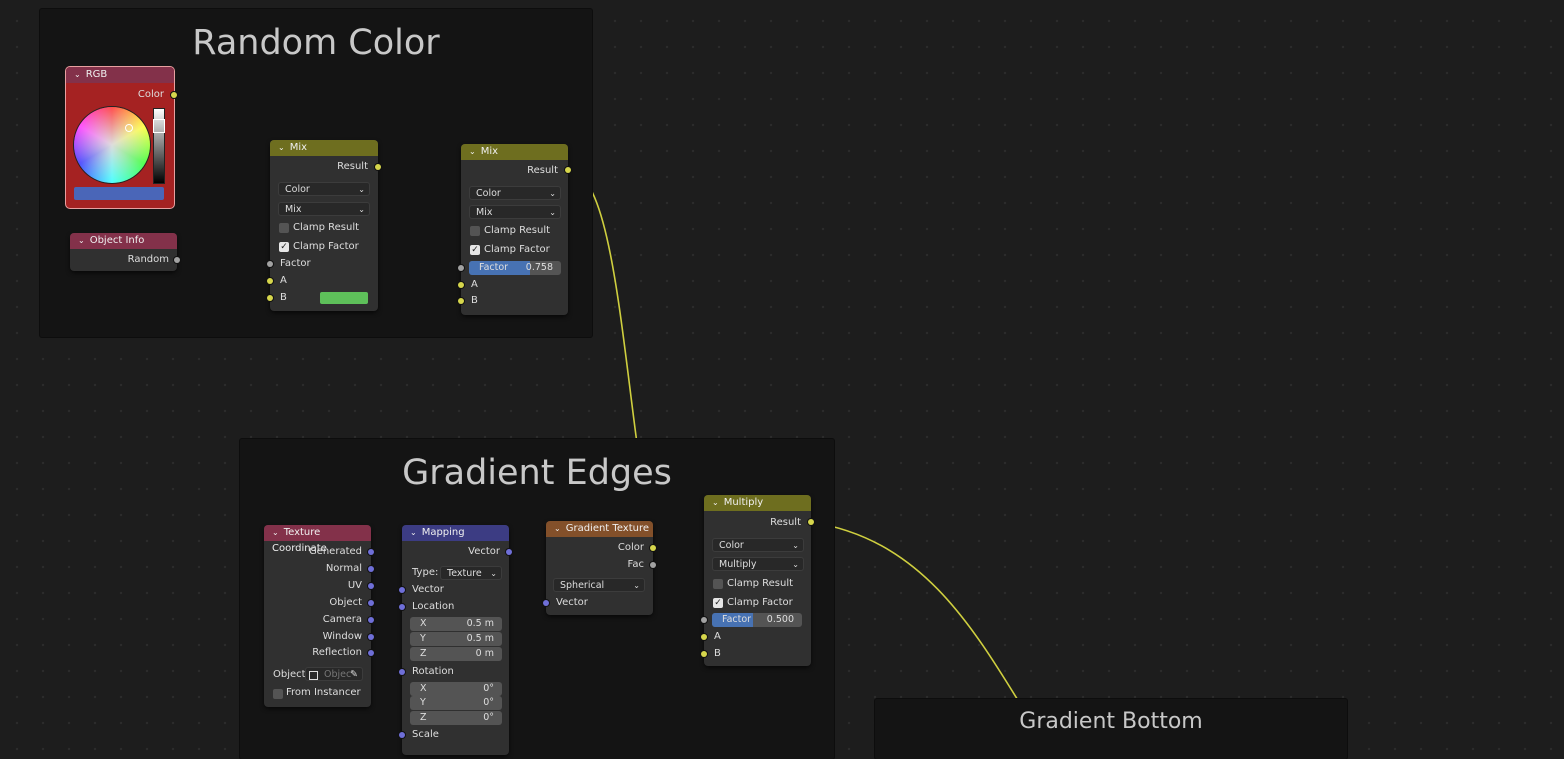  I want to click on fac-output-label: Fac, so click(635, 564).